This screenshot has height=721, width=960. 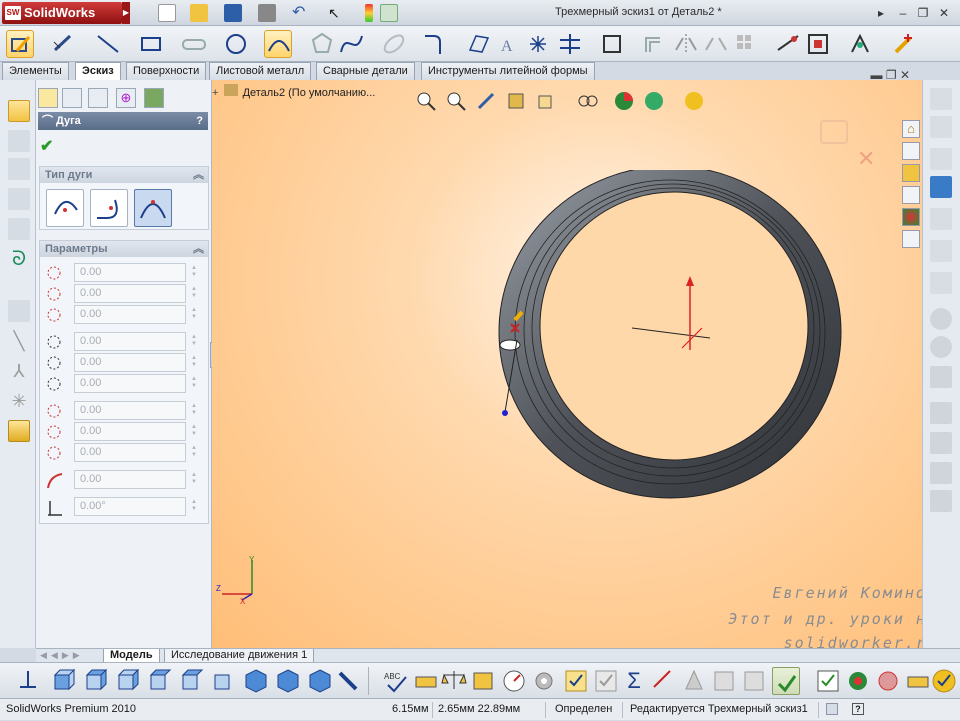 I want to click on tab-sheet-metal: Листовой металл, so click(x=260, y=71).